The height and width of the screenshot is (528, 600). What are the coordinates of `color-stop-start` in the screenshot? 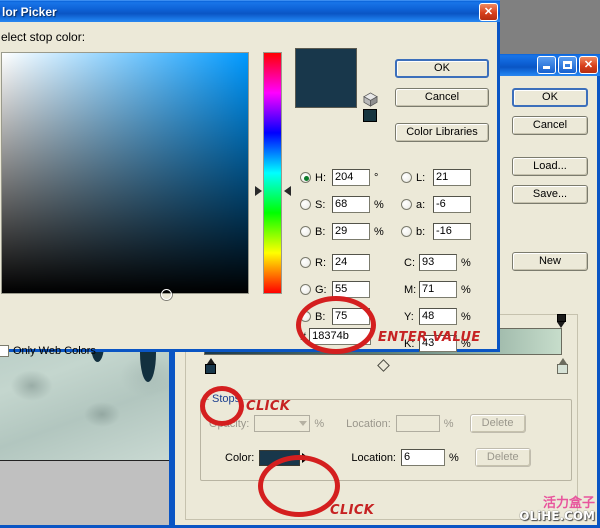 It's located at (210, 366).